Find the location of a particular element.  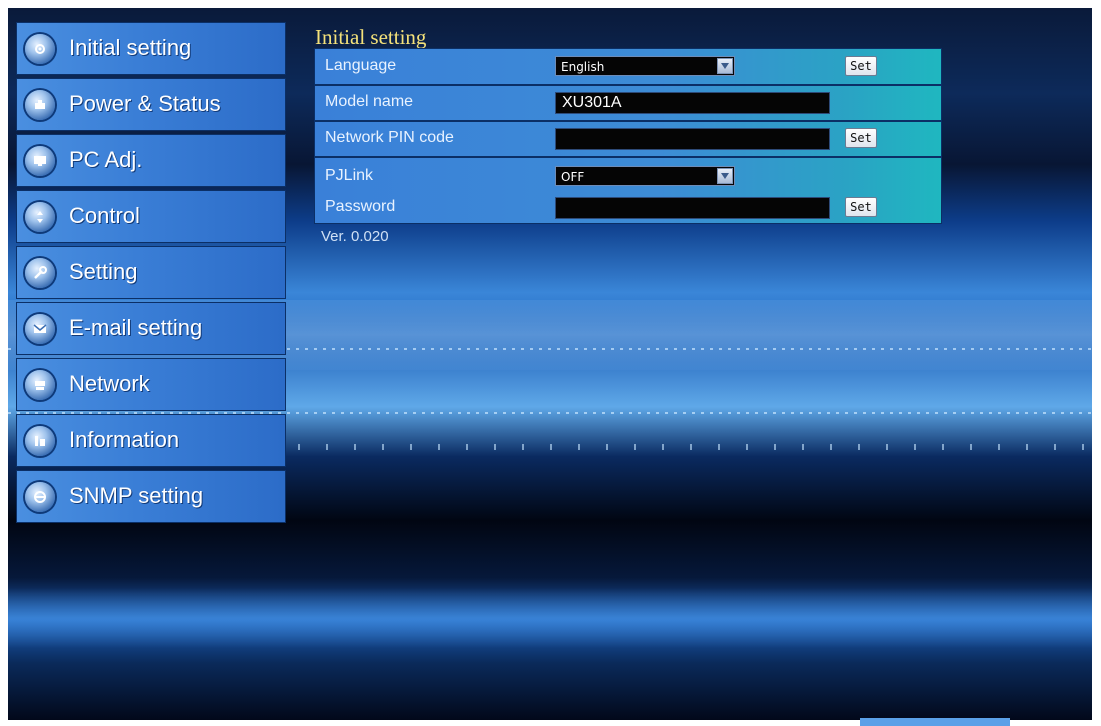

password-row: Password Set is located at coordinates (628, 207).